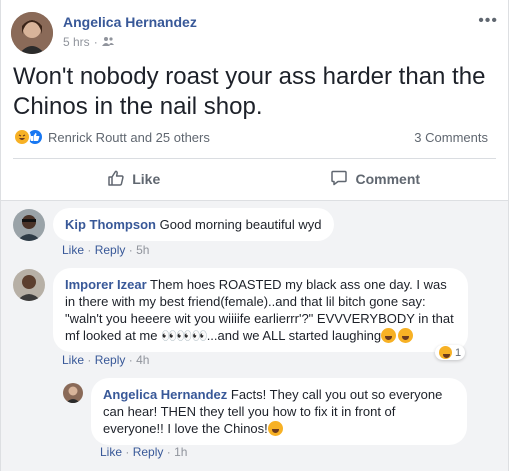  What do you see at coordinates (458, 352) in the screenshot?
I see `comment-reaction-count: 1` at bounding box center [458, 352].